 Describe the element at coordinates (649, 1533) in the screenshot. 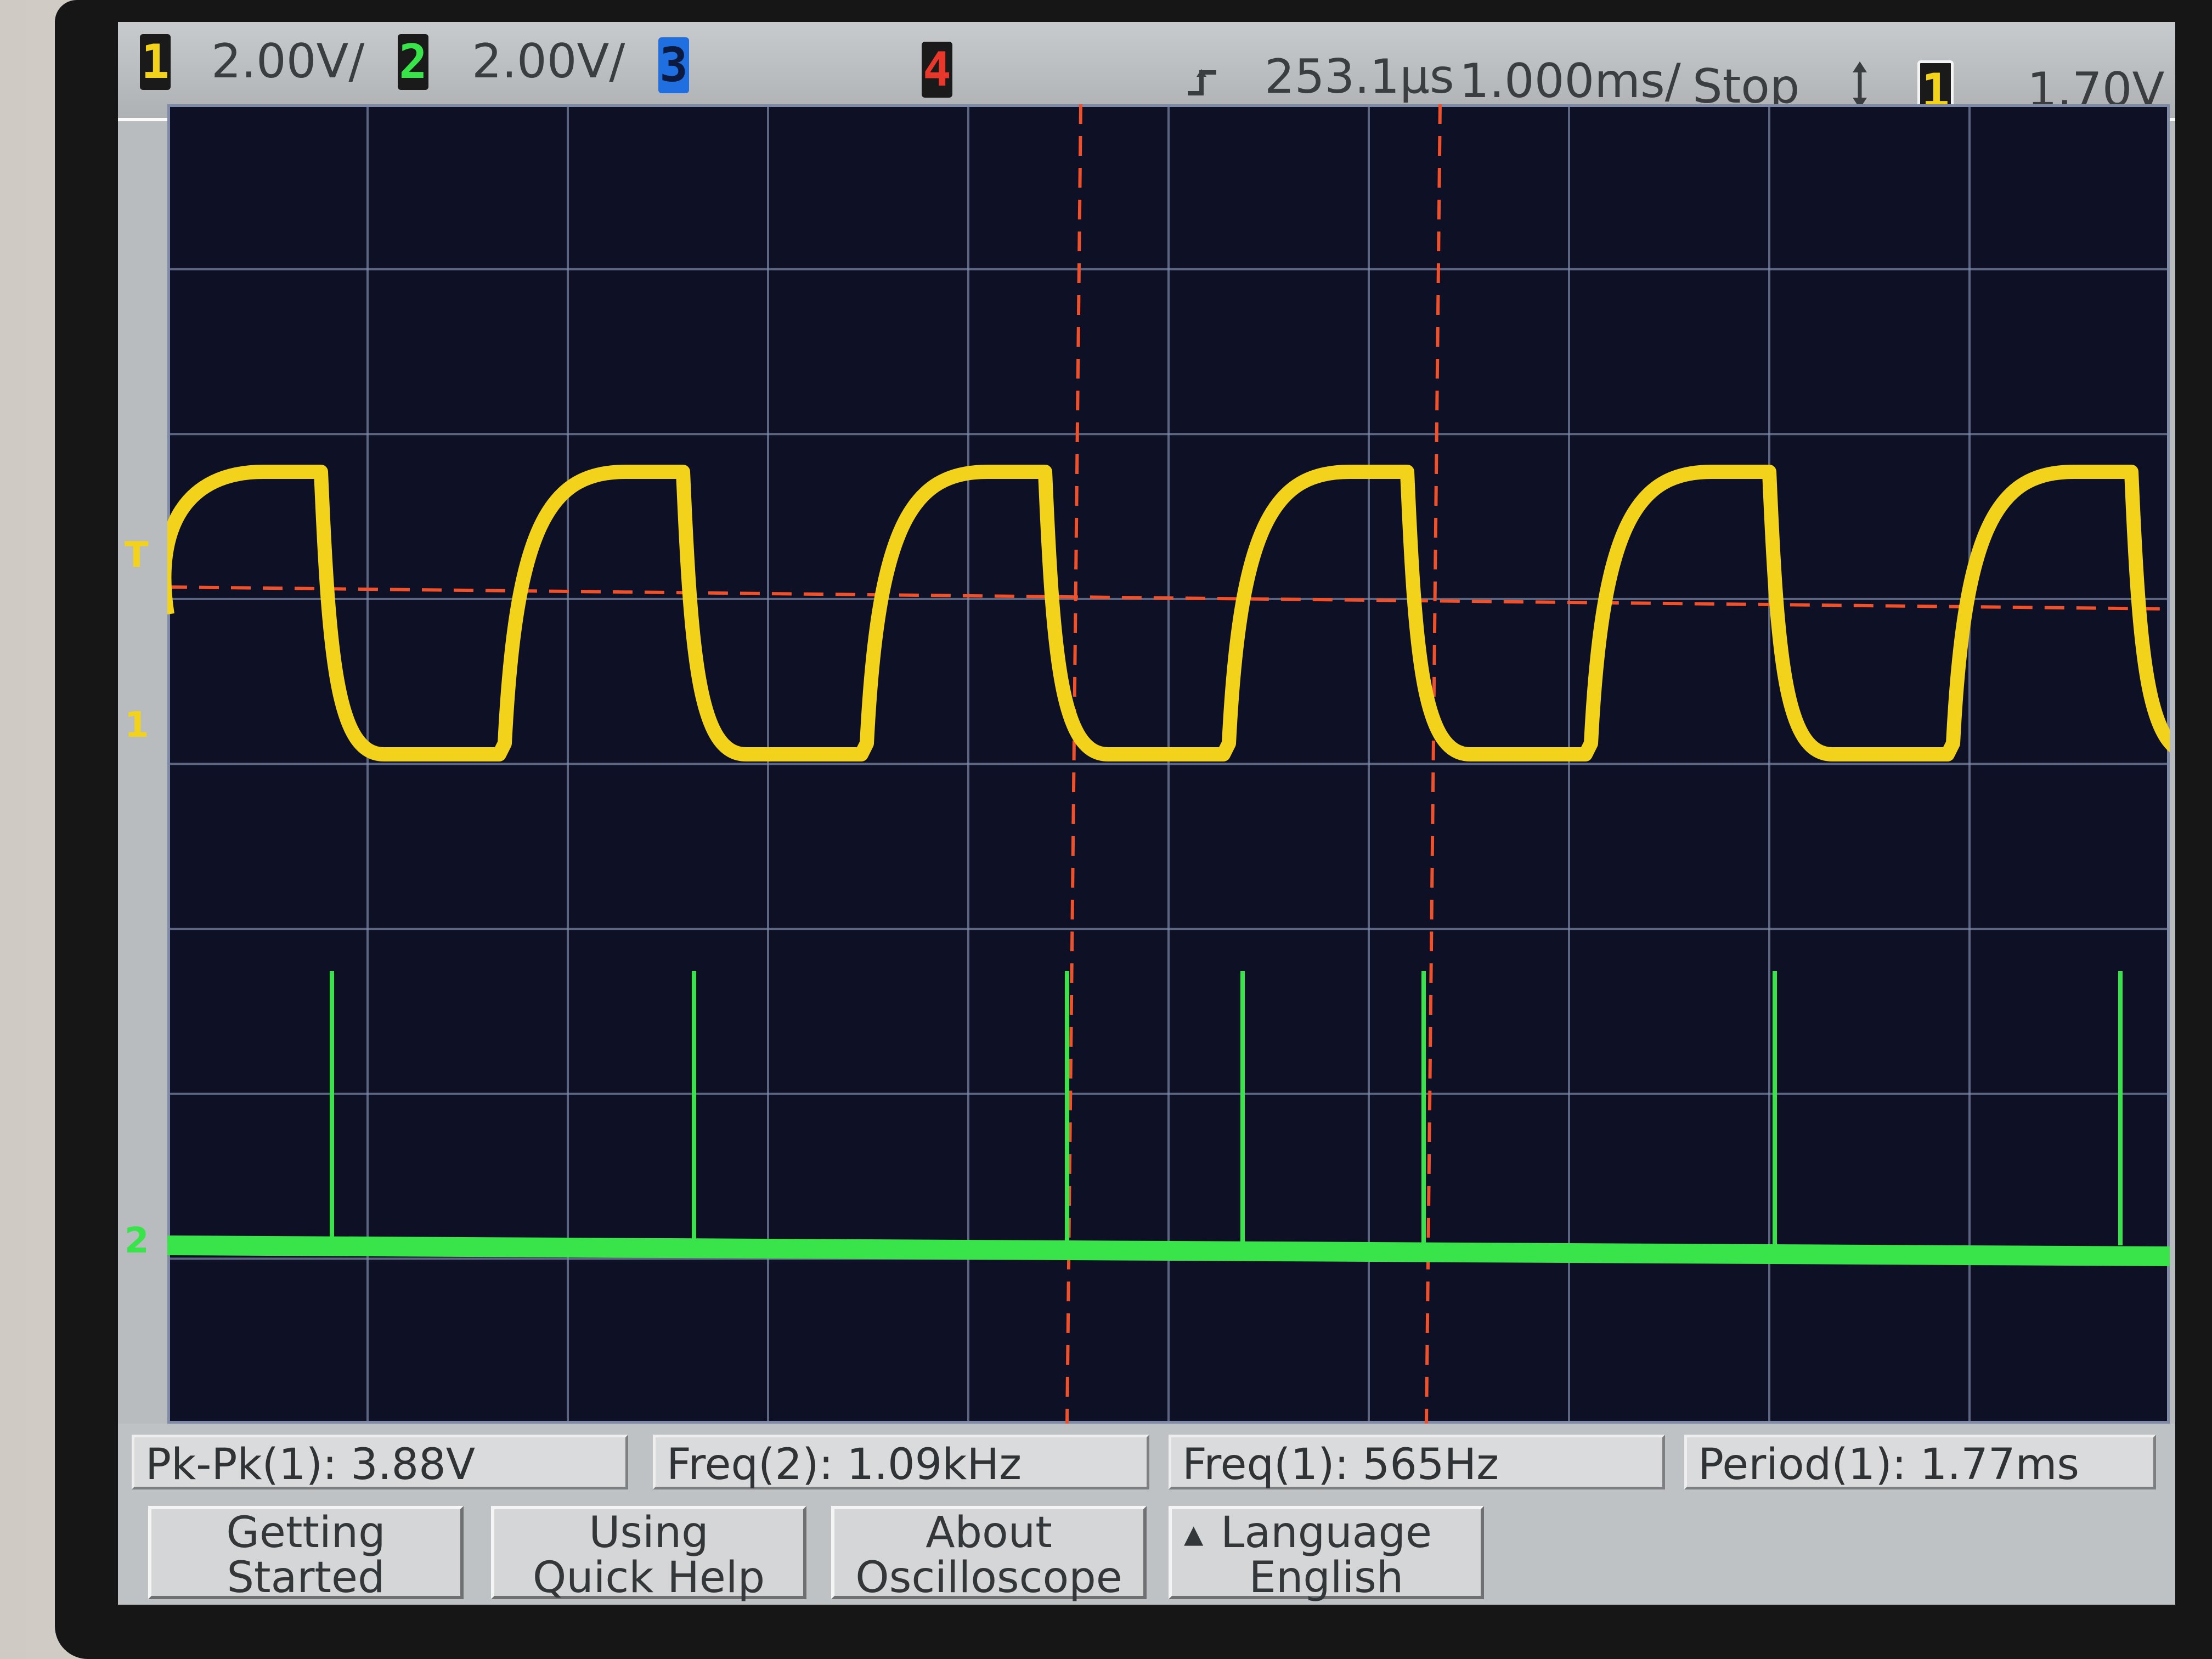

I see `quick-help-line1: Using` at that location.